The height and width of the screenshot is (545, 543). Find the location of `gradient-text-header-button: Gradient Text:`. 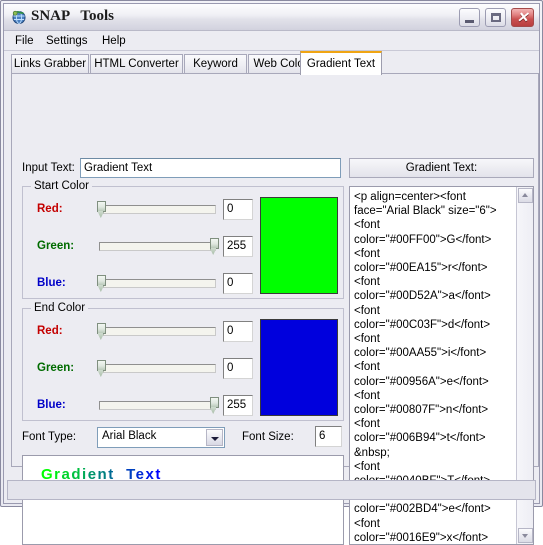

gradient-text-header-button: Gradient Text: is located at coordinates (441, 168).